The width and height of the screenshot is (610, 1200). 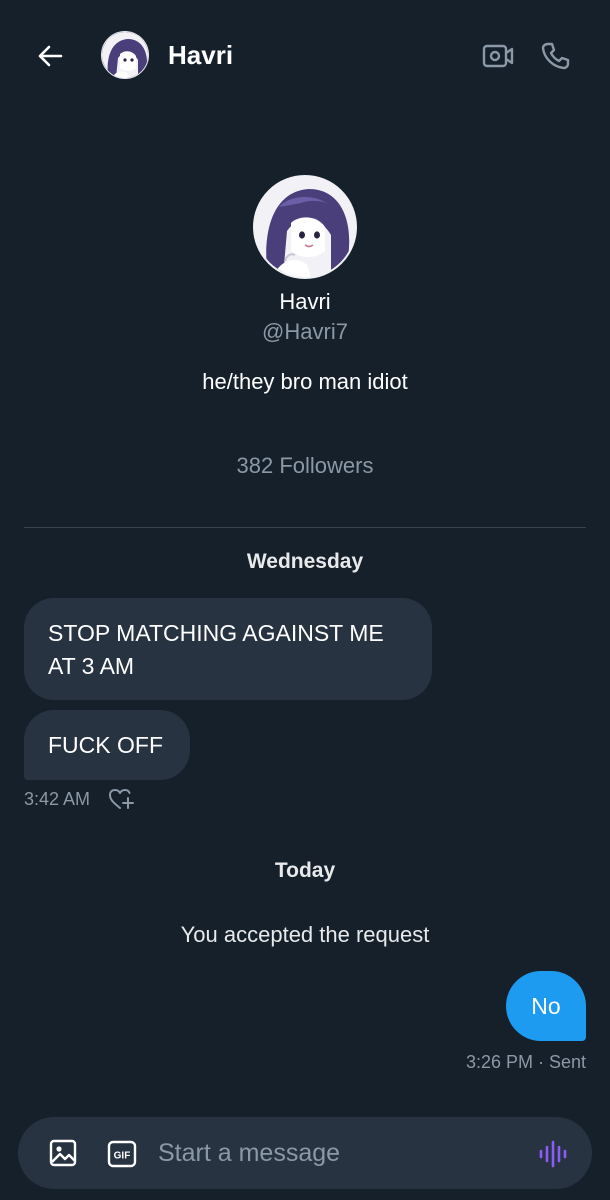 I want to click on message-status: 3:26 PM · Sent, so click(x=525, y=1062).